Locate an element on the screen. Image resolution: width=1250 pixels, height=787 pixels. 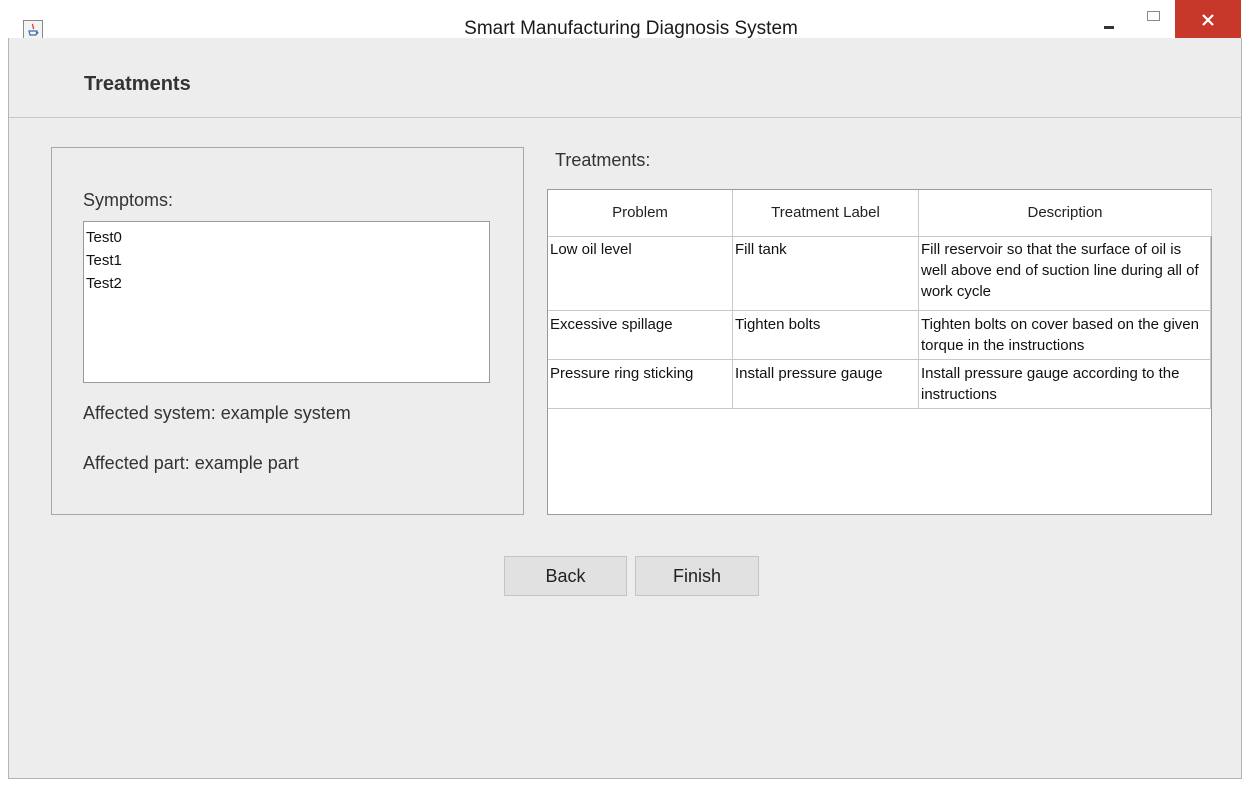
table-cell-label: Fill tank is located at coordinates (826, 273).